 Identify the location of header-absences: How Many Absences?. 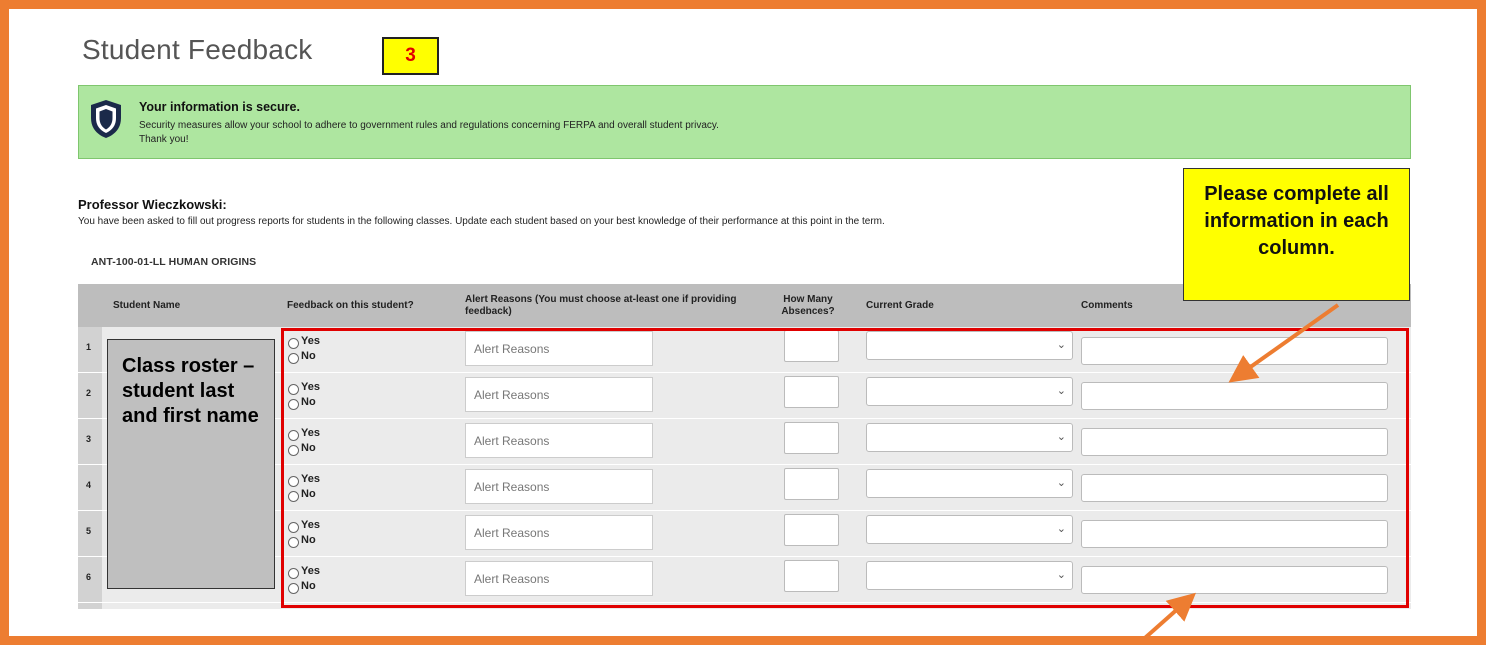
(808, 305).